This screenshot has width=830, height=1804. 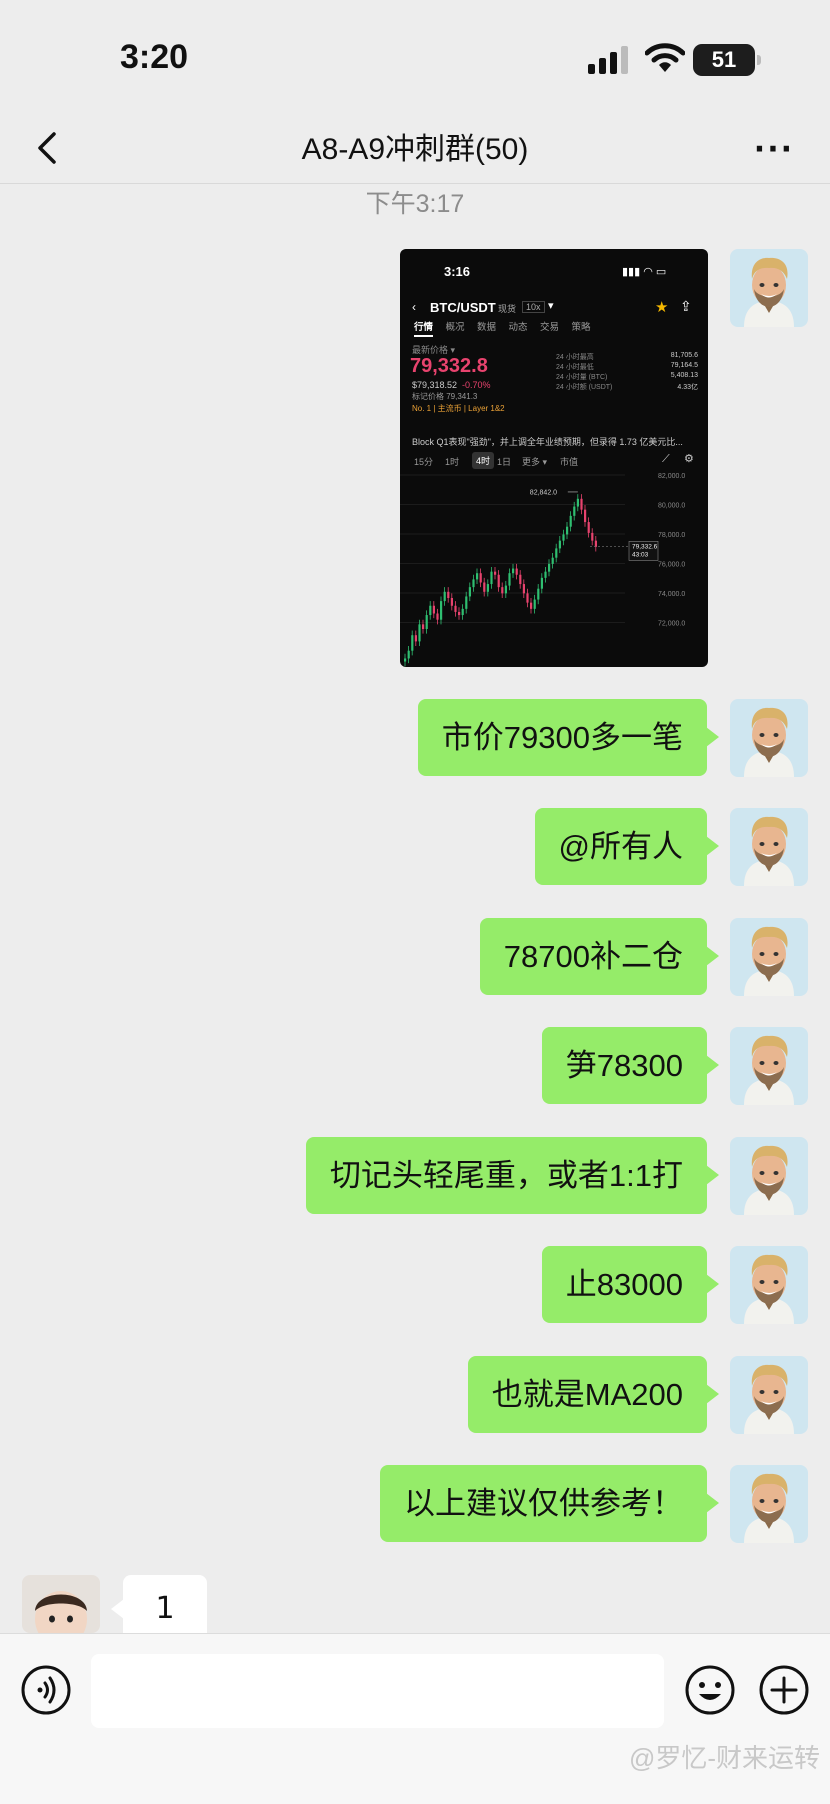 I want to click on shot-settings-icon: ⚙, so click(x=689, y=459).